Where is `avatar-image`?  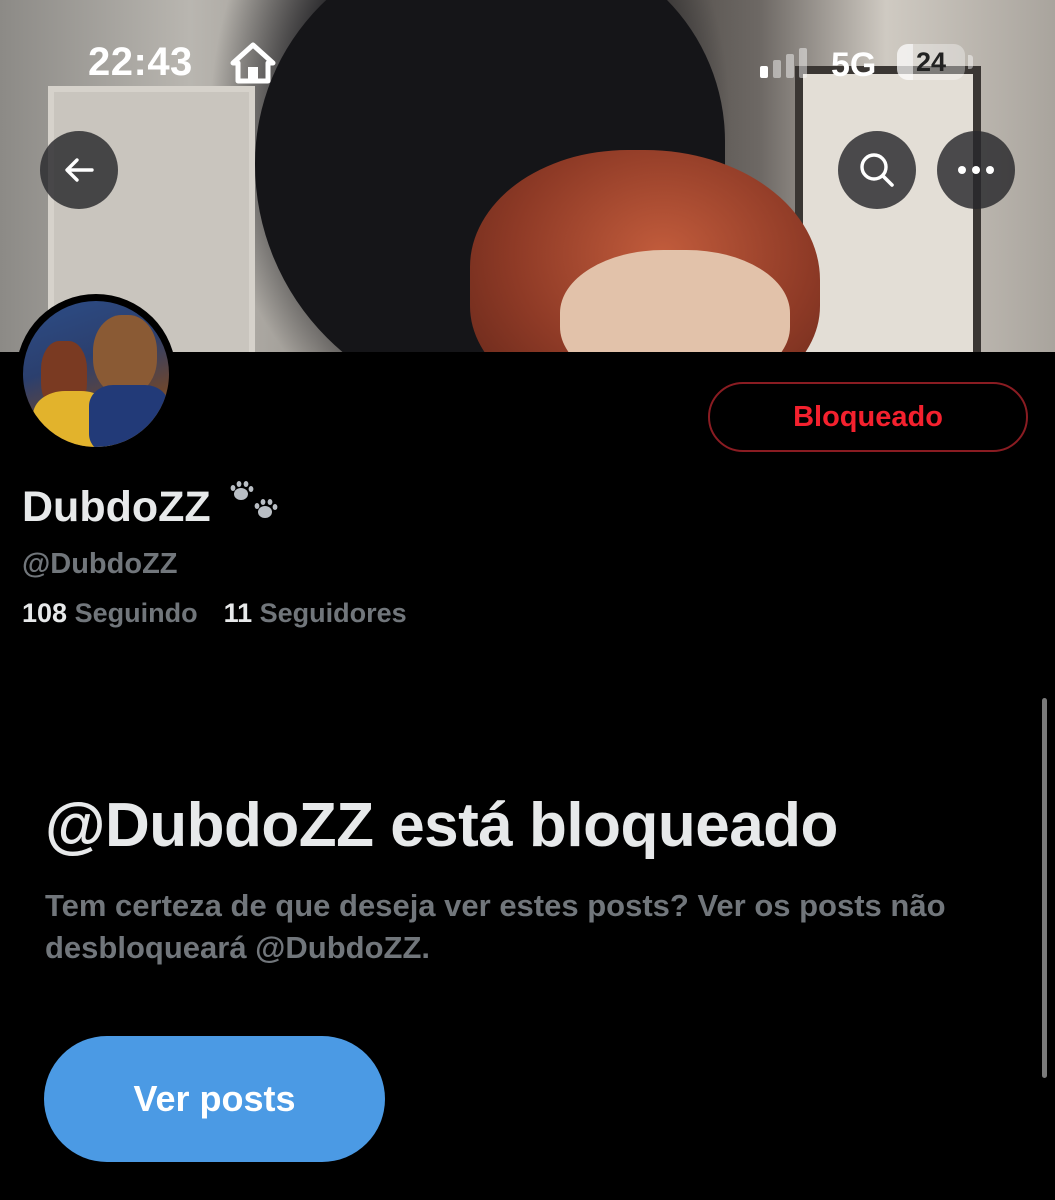
avatar-image is located at coordinates (96, 374).